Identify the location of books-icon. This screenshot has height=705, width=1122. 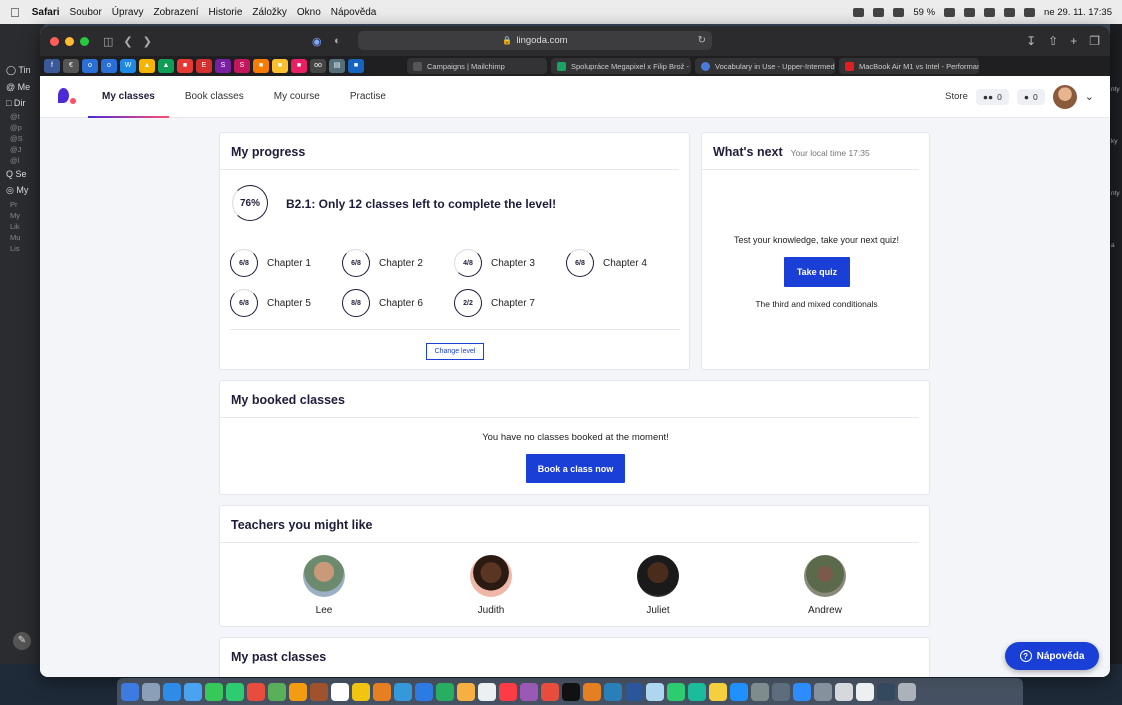
(592, 691).